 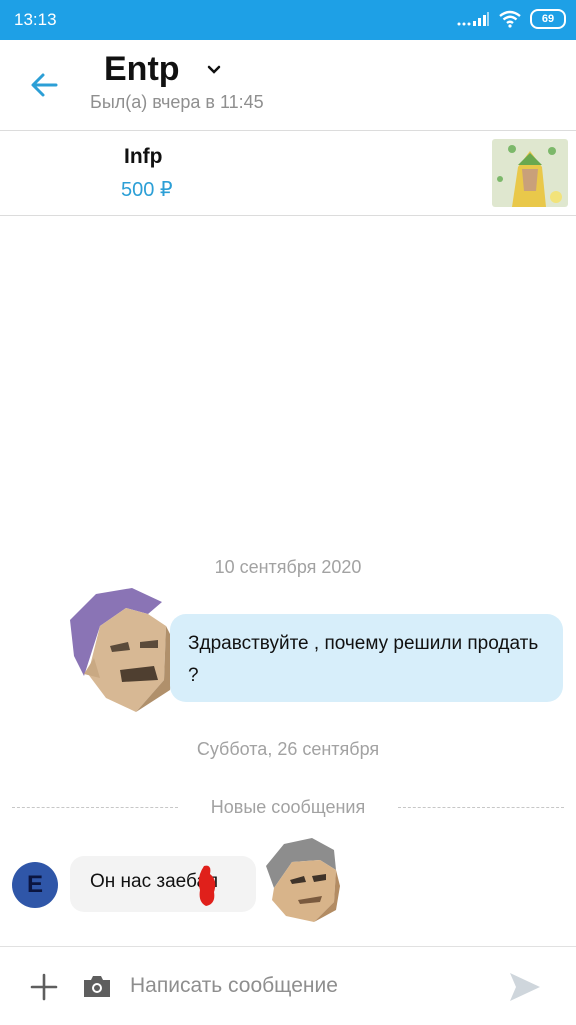 I want to click on contact-name: Entp, so click(x=142, y=69).